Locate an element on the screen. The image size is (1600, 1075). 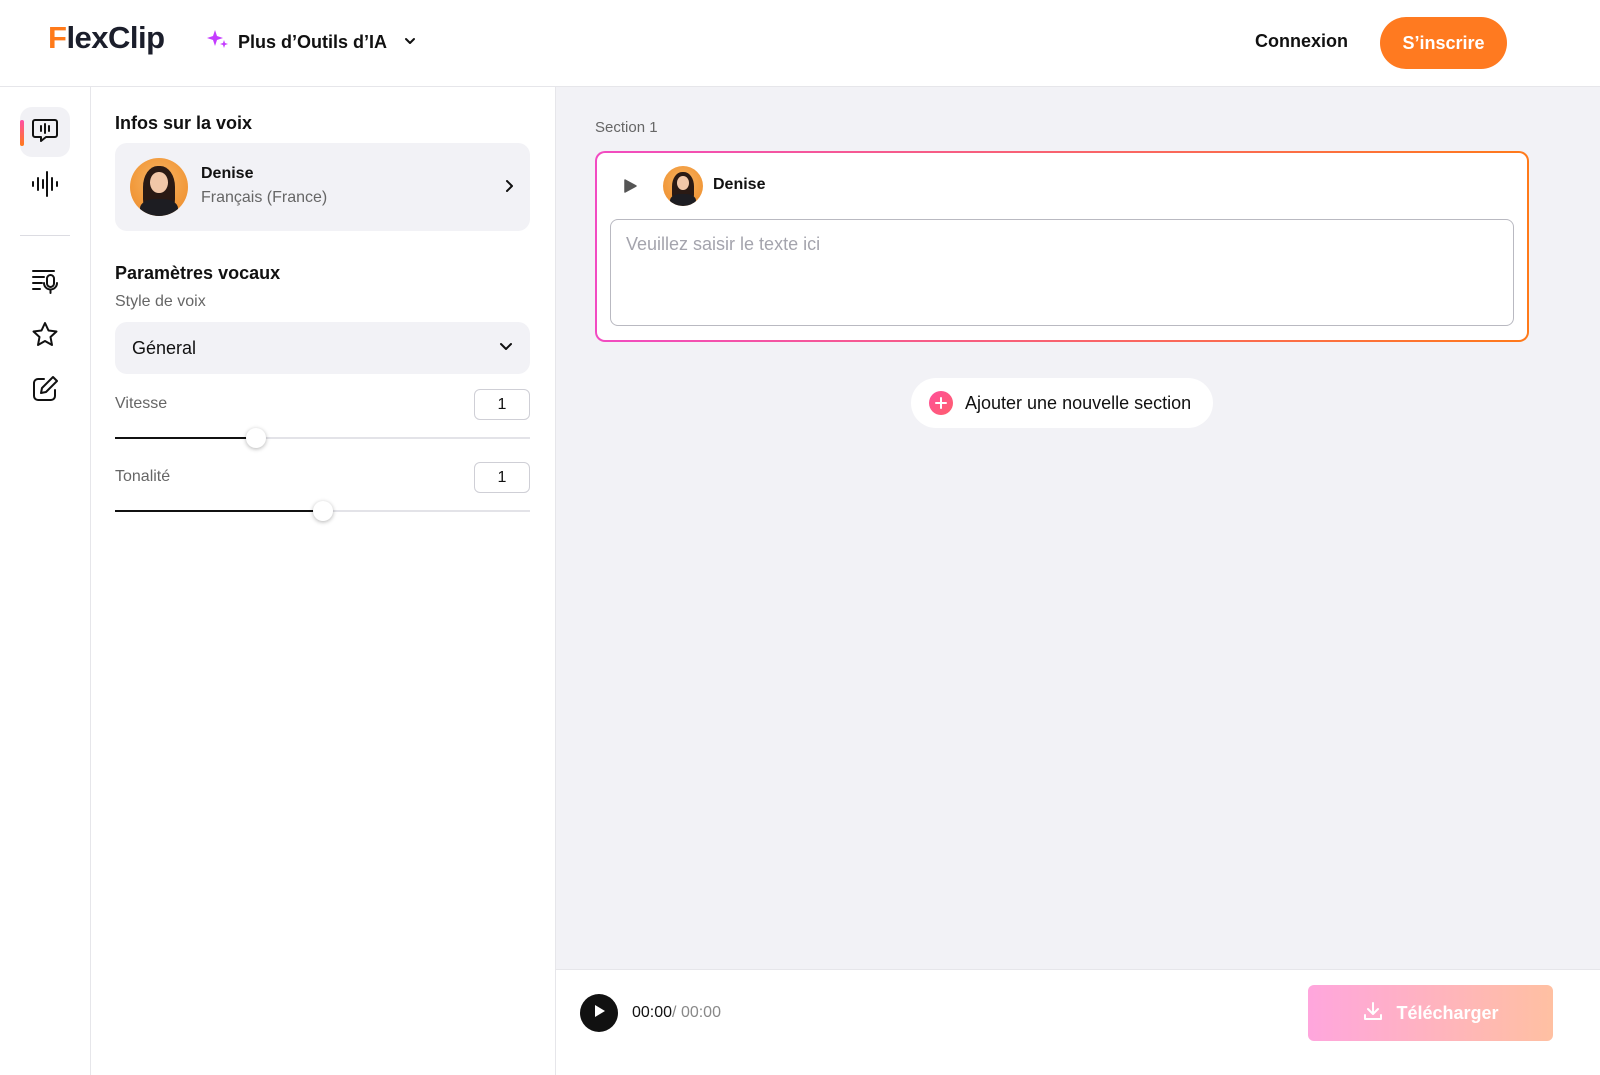
rail-item-favorites is located at coordinates (45, 337).